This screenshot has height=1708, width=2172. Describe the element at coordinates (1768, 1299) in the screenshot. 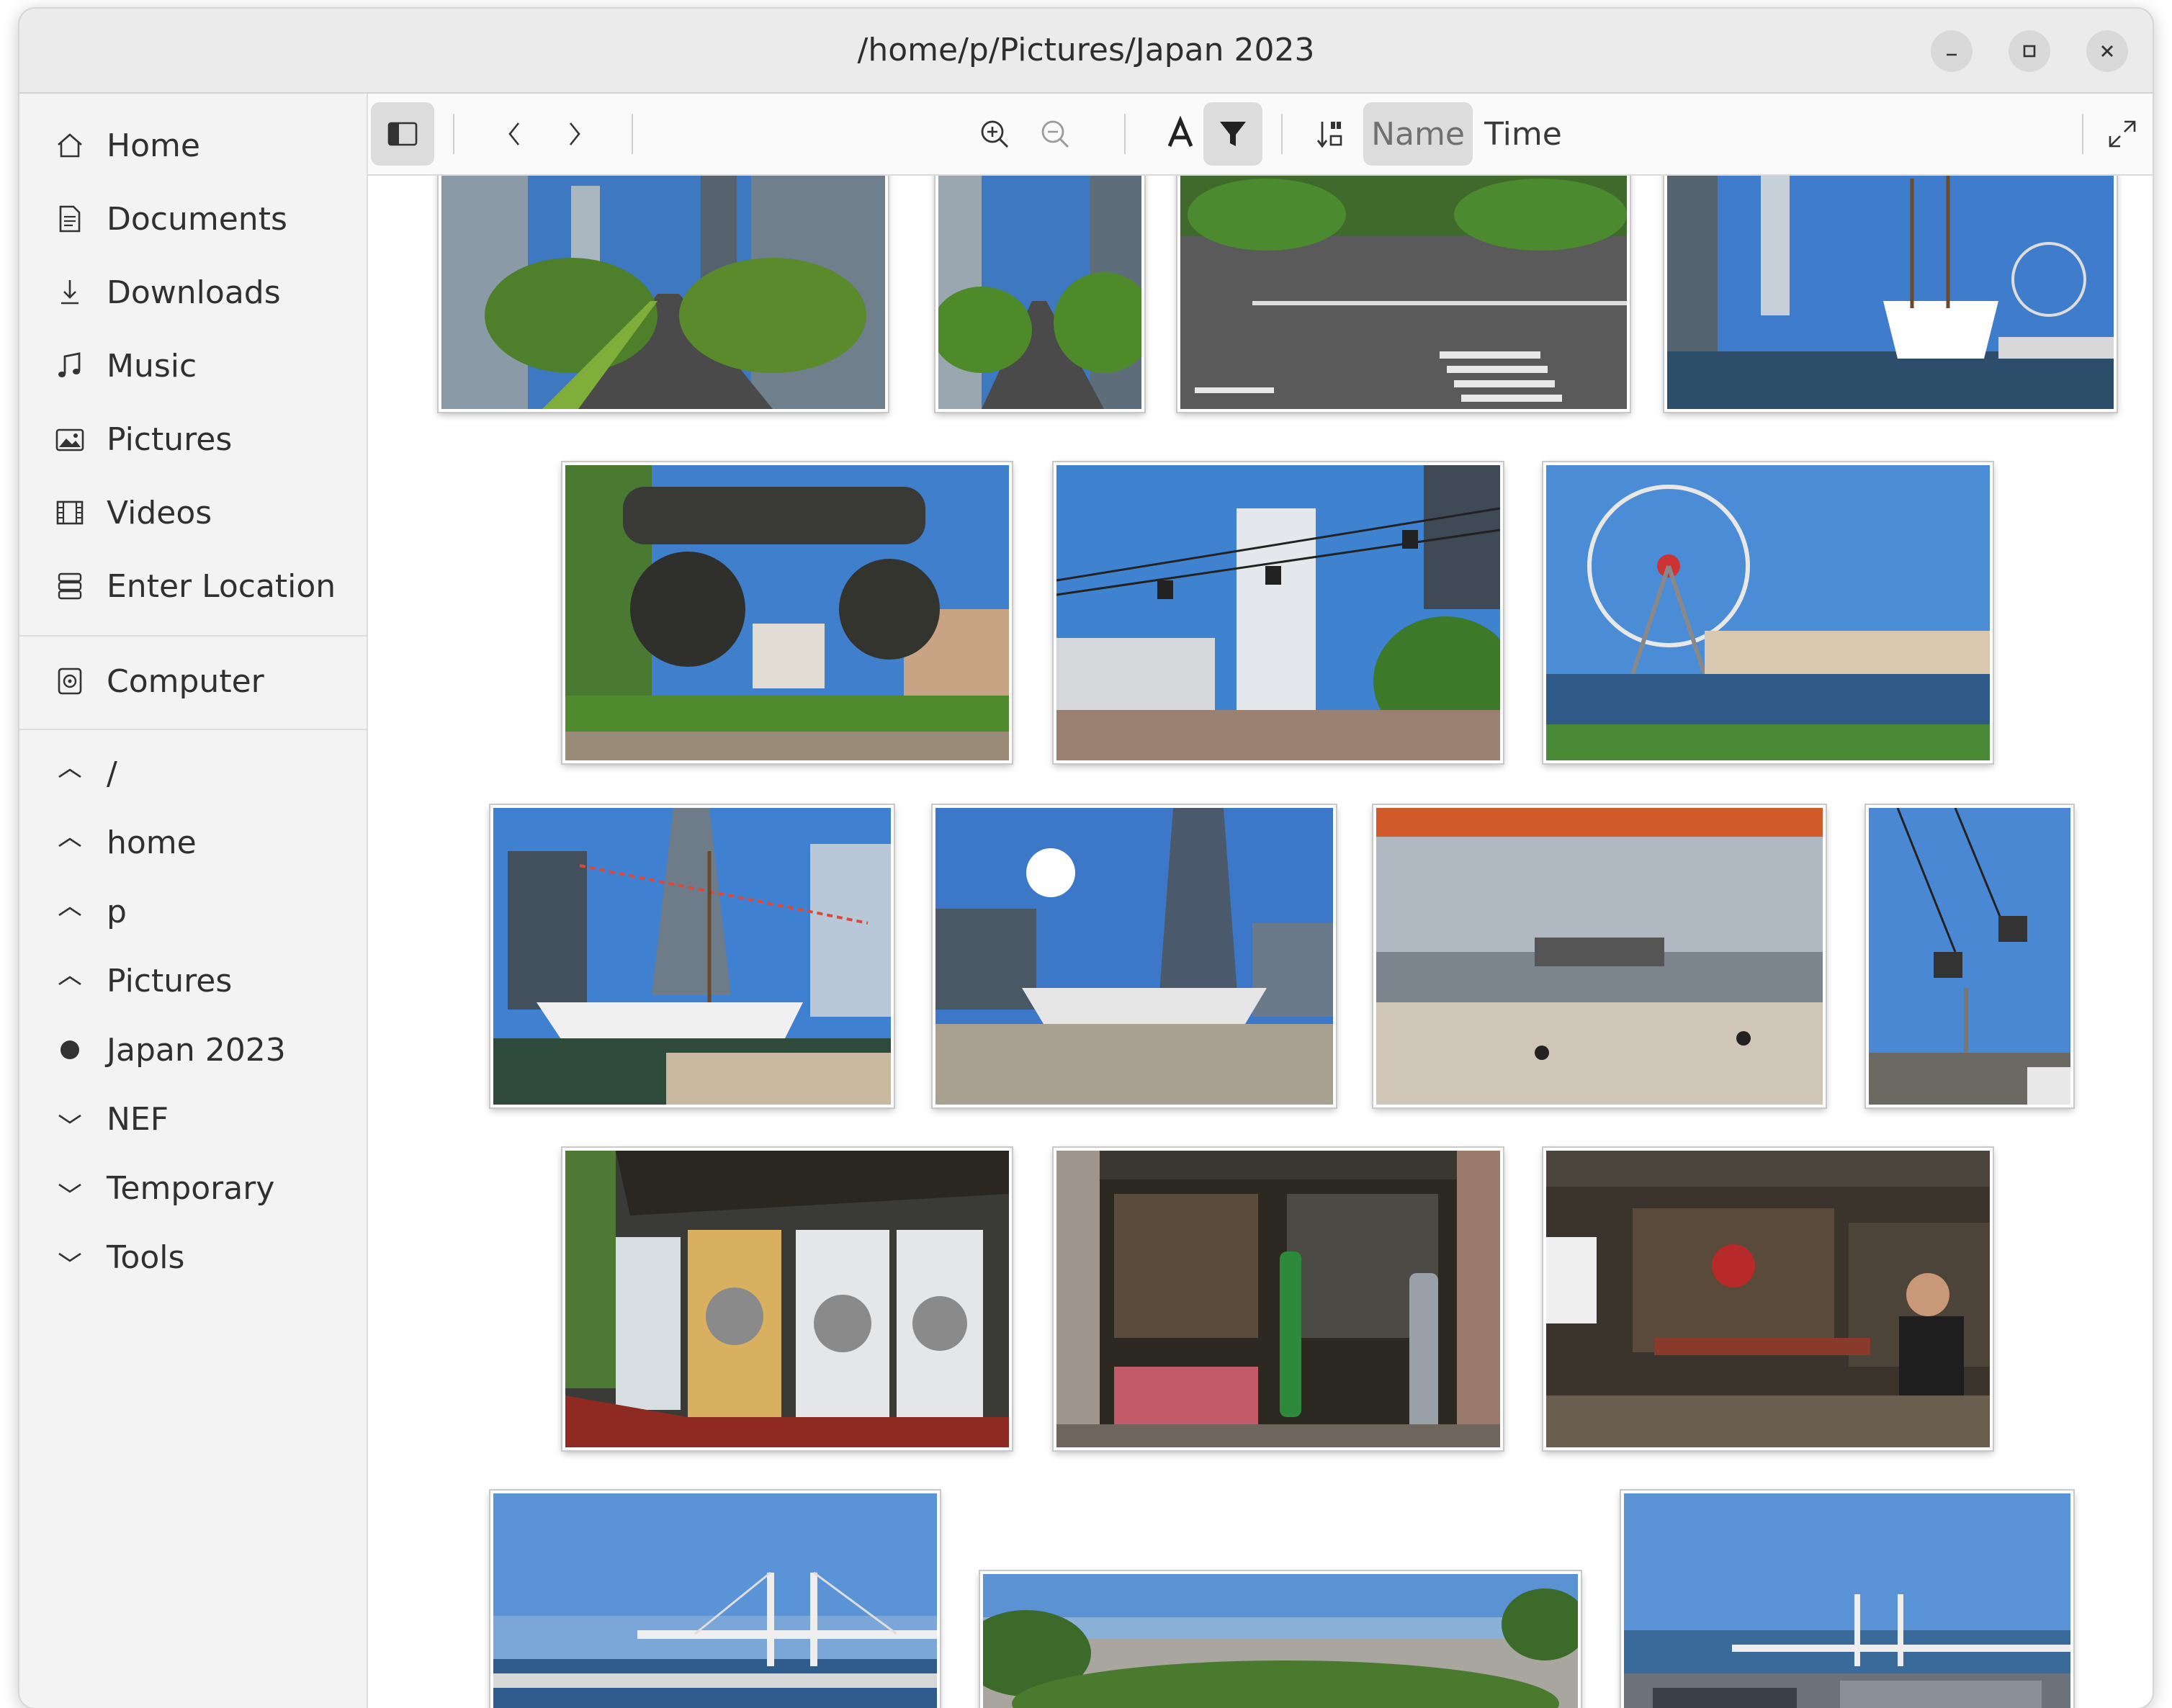

I see `thumbnail-workshop-man` at that location.